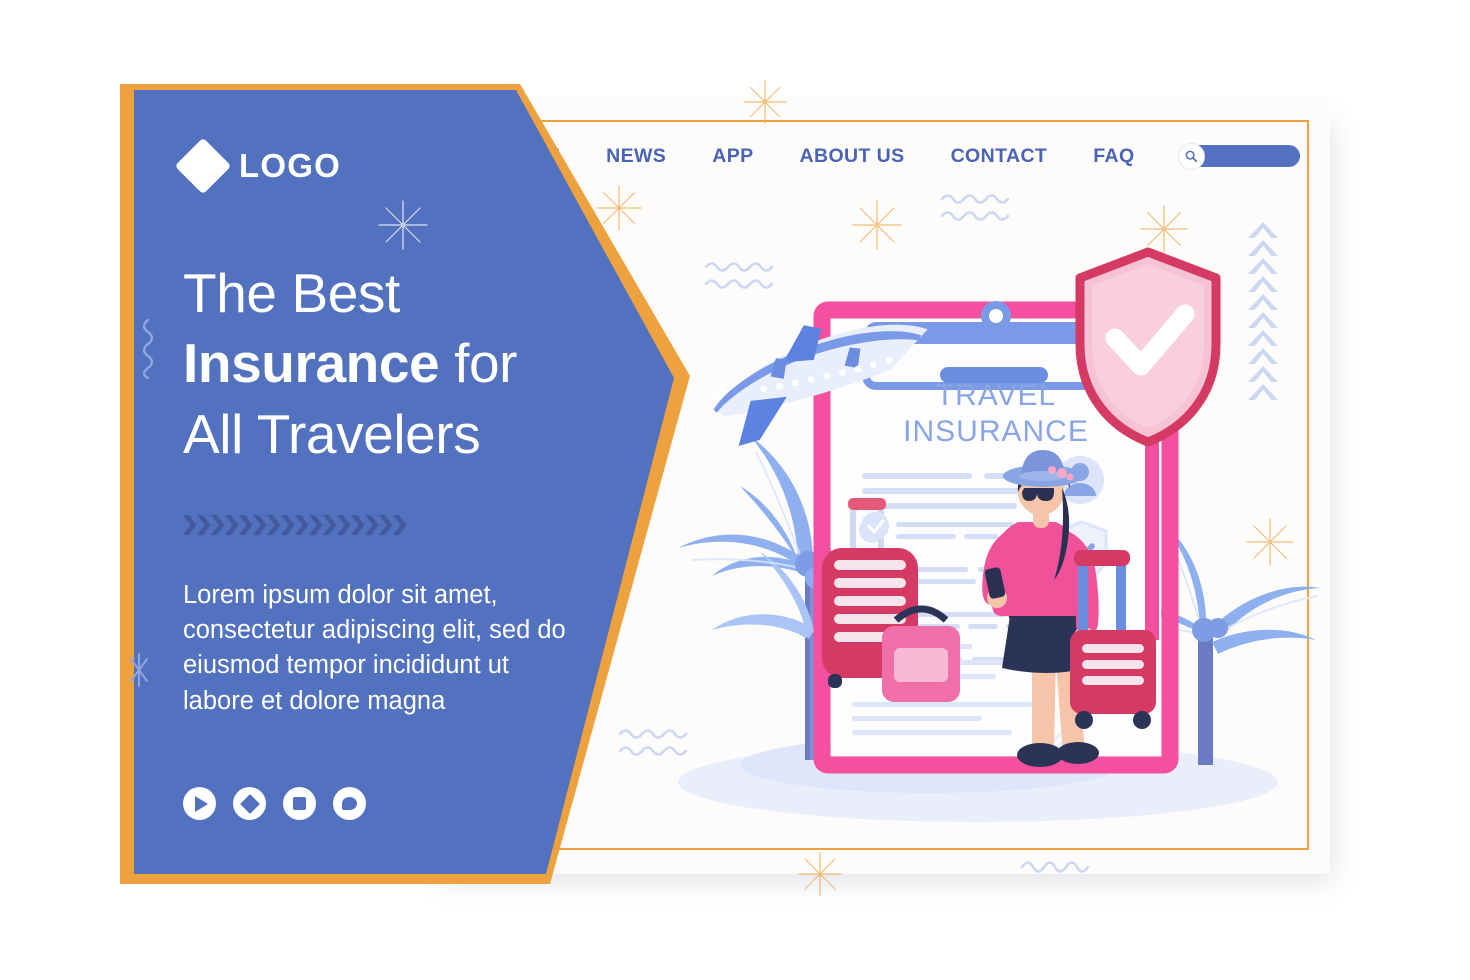 Image resolution: width=1470 pixels, height=980 pixels. Describe the element at coordinates (311, 363) in the screenshot. I see `headline-emphasis: Insurance` at that location.